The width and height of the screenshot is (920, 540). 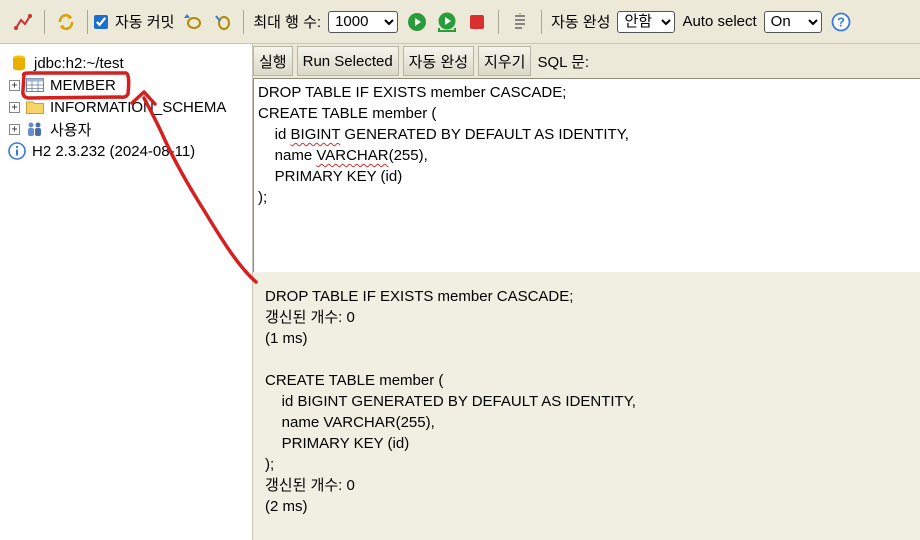 What do you see at coordinates (23, 22) in the screenshot?
I see `disconnect-icon` at bounding box center [23, 22].